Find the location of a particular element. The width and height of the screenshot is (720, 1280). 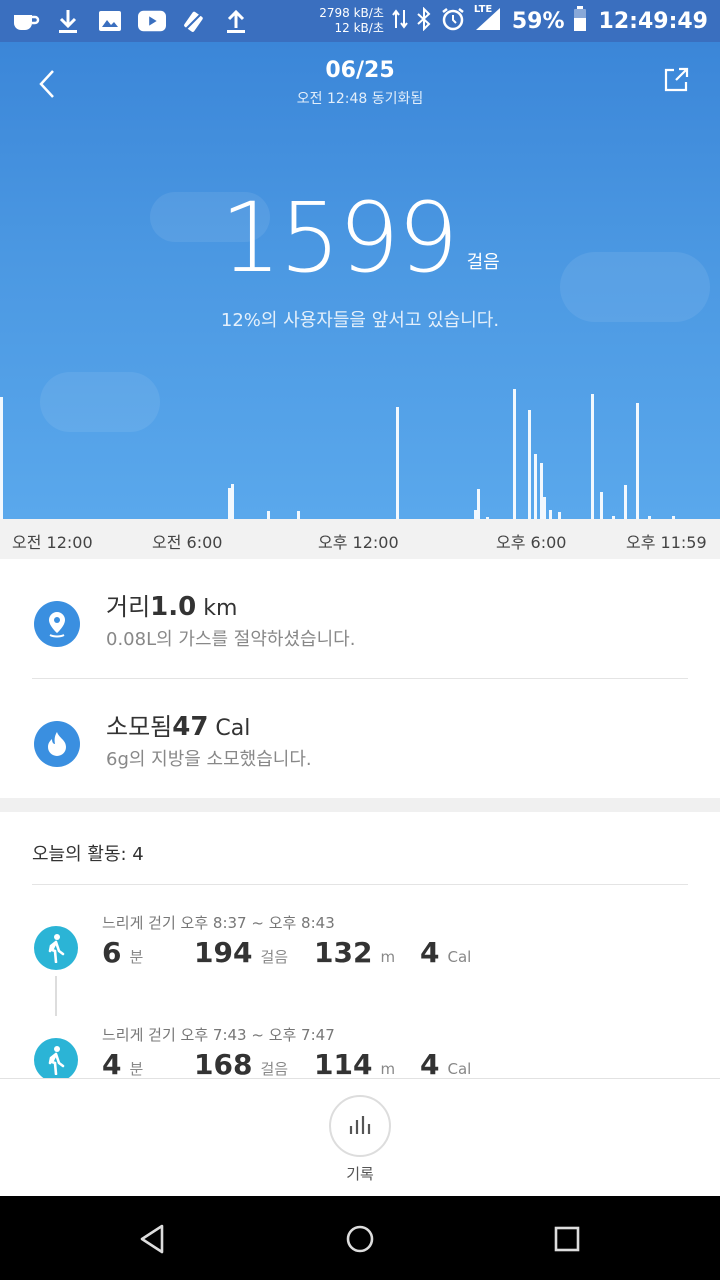

hourly-steps-chart is located at coordinates (360, 430).